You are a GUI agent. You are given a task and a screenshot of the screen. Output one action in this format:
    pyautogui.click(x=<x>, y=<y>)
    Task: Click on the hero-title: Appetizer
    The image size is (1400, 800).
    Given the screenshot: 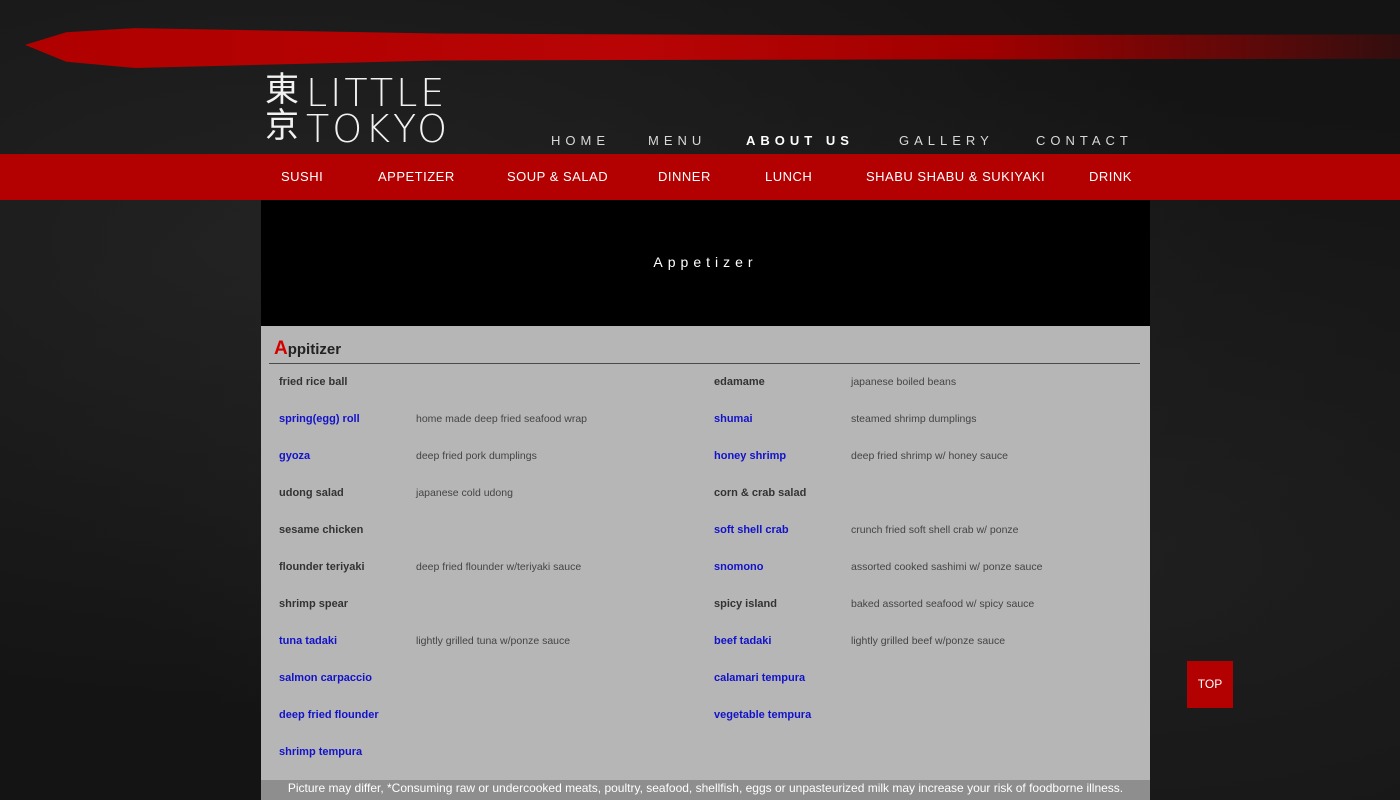 What is the action you would take?
    pyautogui.click(x=705, y=262)
    